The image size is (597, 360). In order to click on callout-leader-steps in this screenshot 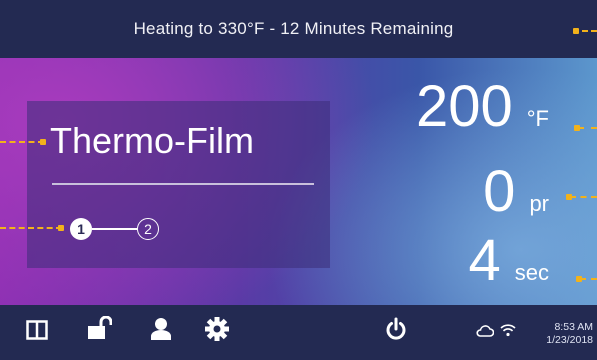, I will do `click(31, 228)`.